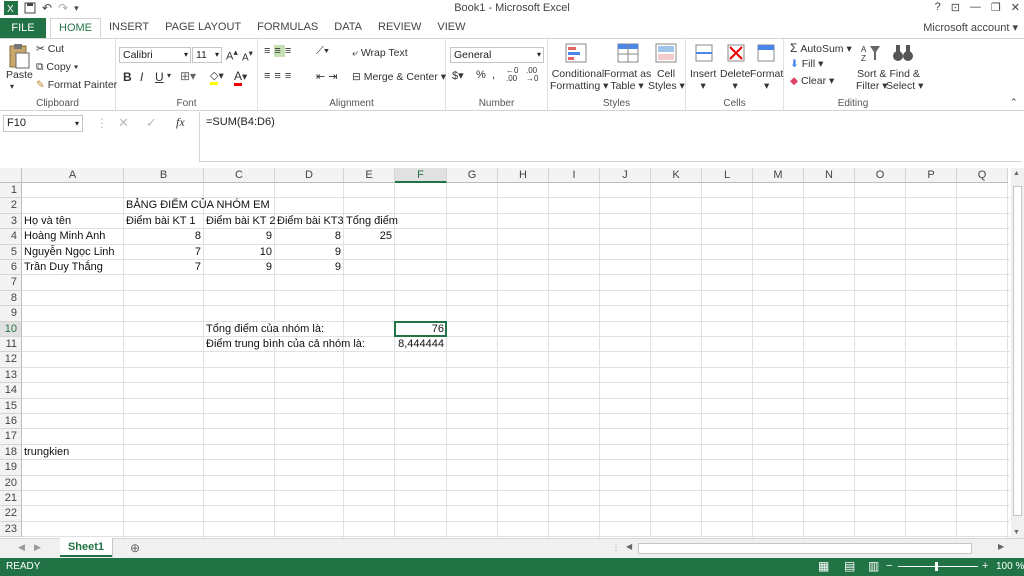 This screenshot has height=576, width=1024. Describe the element at coordinates (151, 123) in the screenshot. I see `enter-icon: ✓` at that location.